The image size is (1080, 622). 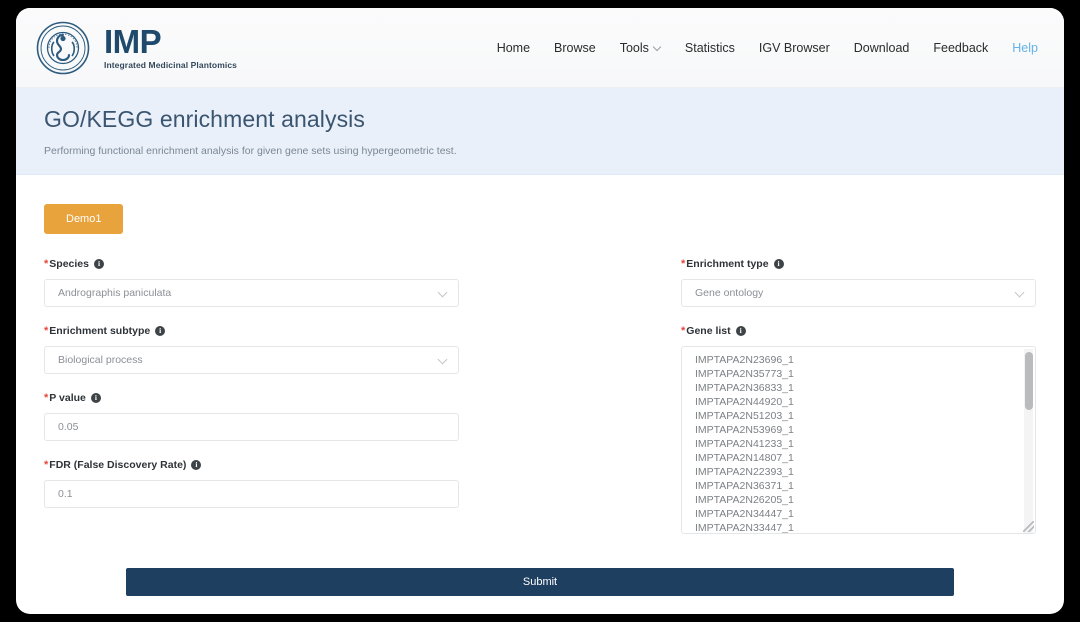 I want to click on nav-label: Help, so click(x=1025, y=48).